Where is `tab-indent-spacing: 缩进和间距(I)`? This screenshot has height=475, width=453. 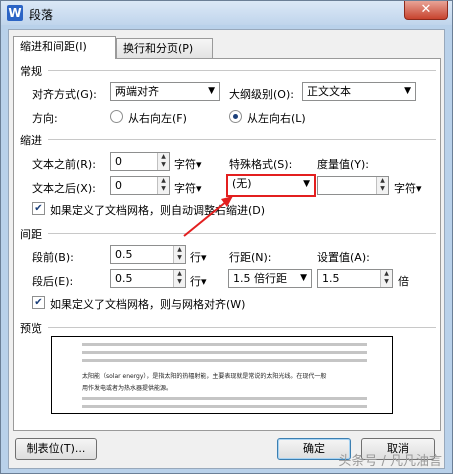 tab-indent-spacing: 缩进和间距(I) is located at coordinates (64, 47).